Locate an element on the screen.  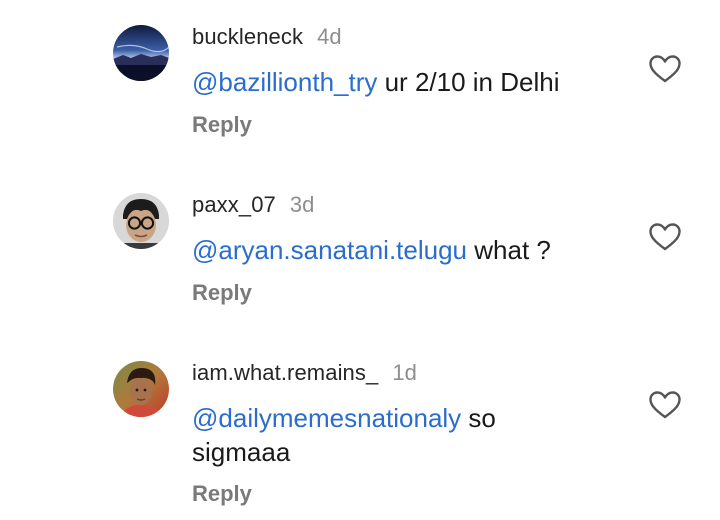
mention-link: @dailymemesnationaly is located at coordinates (326, 418).